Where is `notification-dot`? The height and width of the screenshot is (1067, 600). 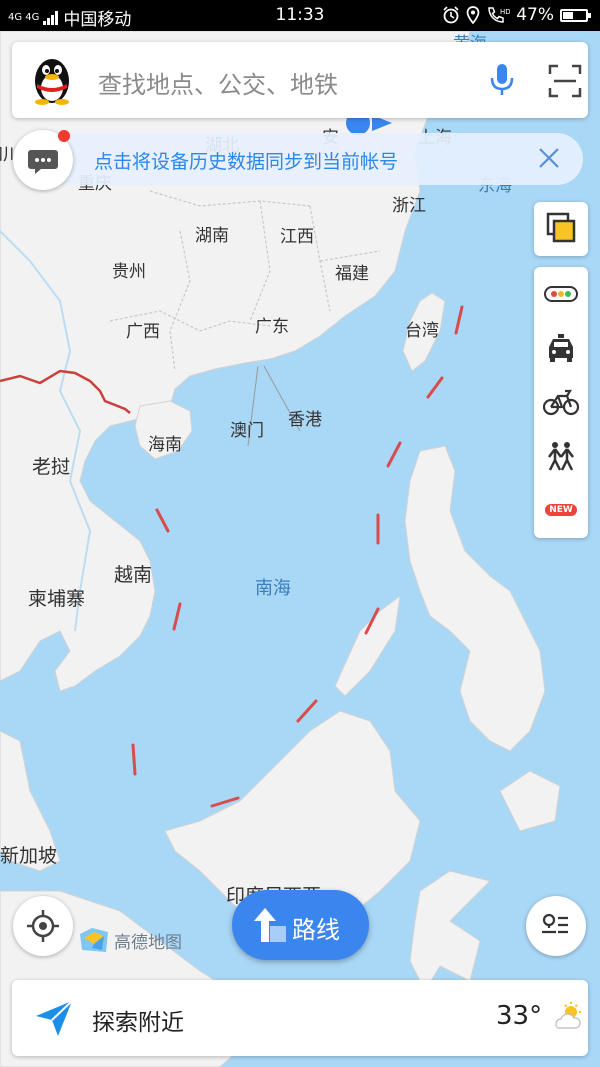 notification-dot is located at coordinates (64, 136).